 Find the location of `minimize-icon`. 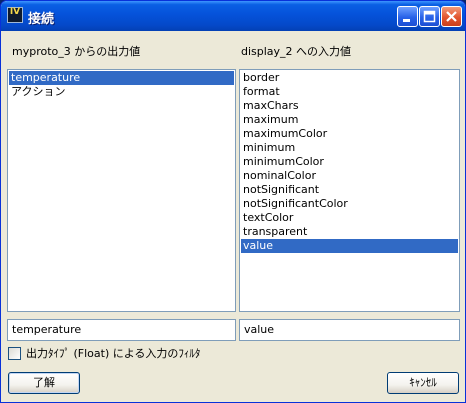

minimize-icon is located at coordinates (406, 20).